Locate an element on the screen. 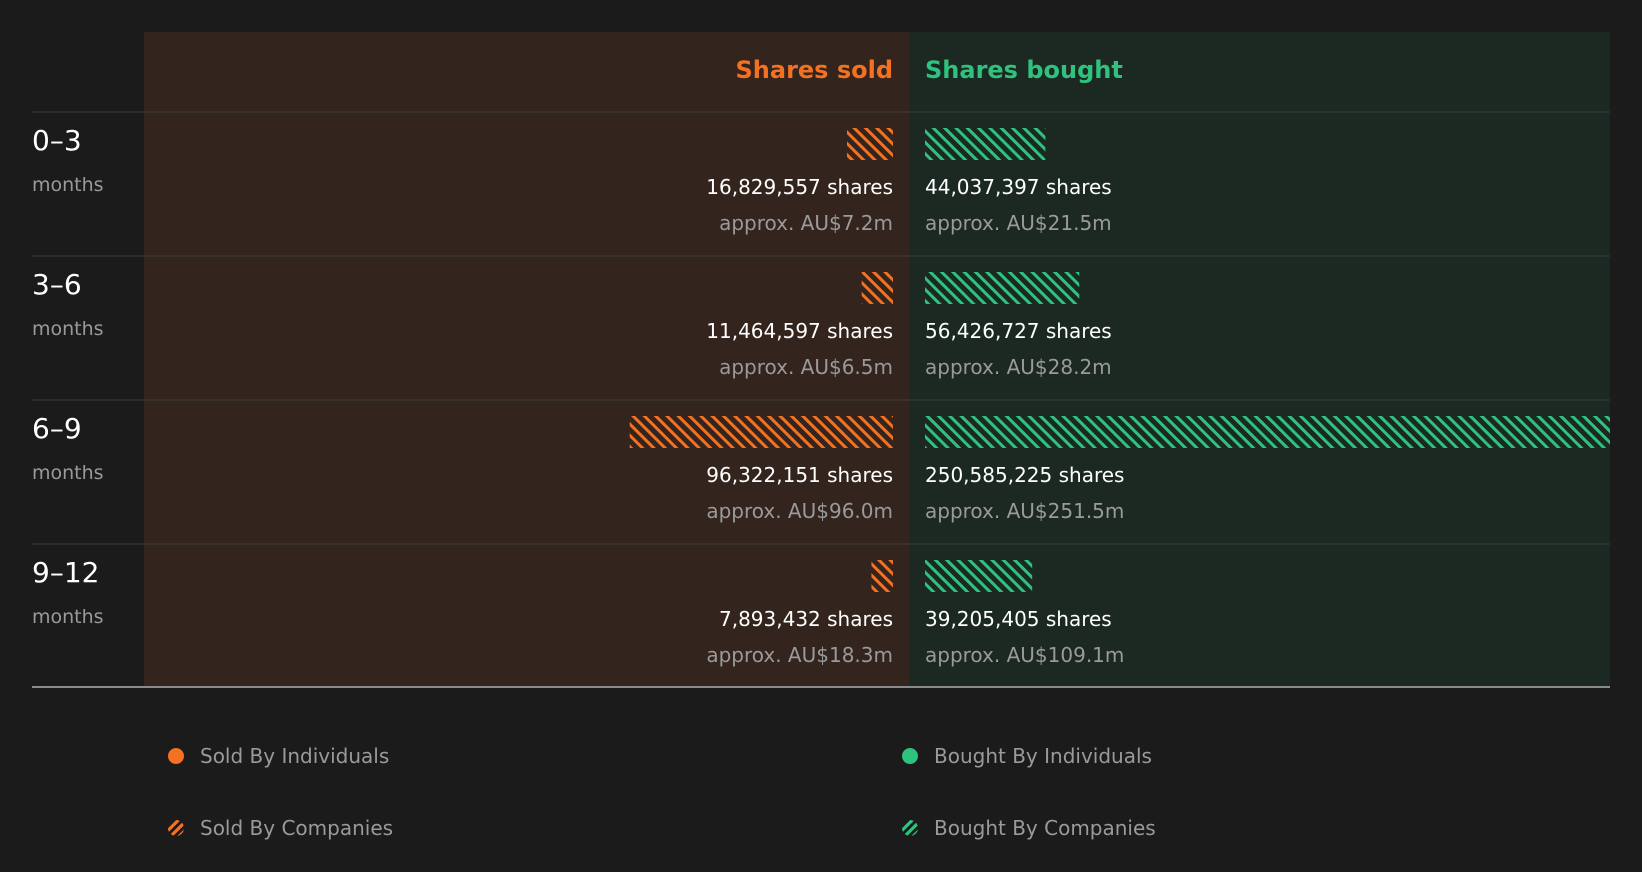  bought-value-label: approx. AU$21.5m is located at coordinates (1018, 223).